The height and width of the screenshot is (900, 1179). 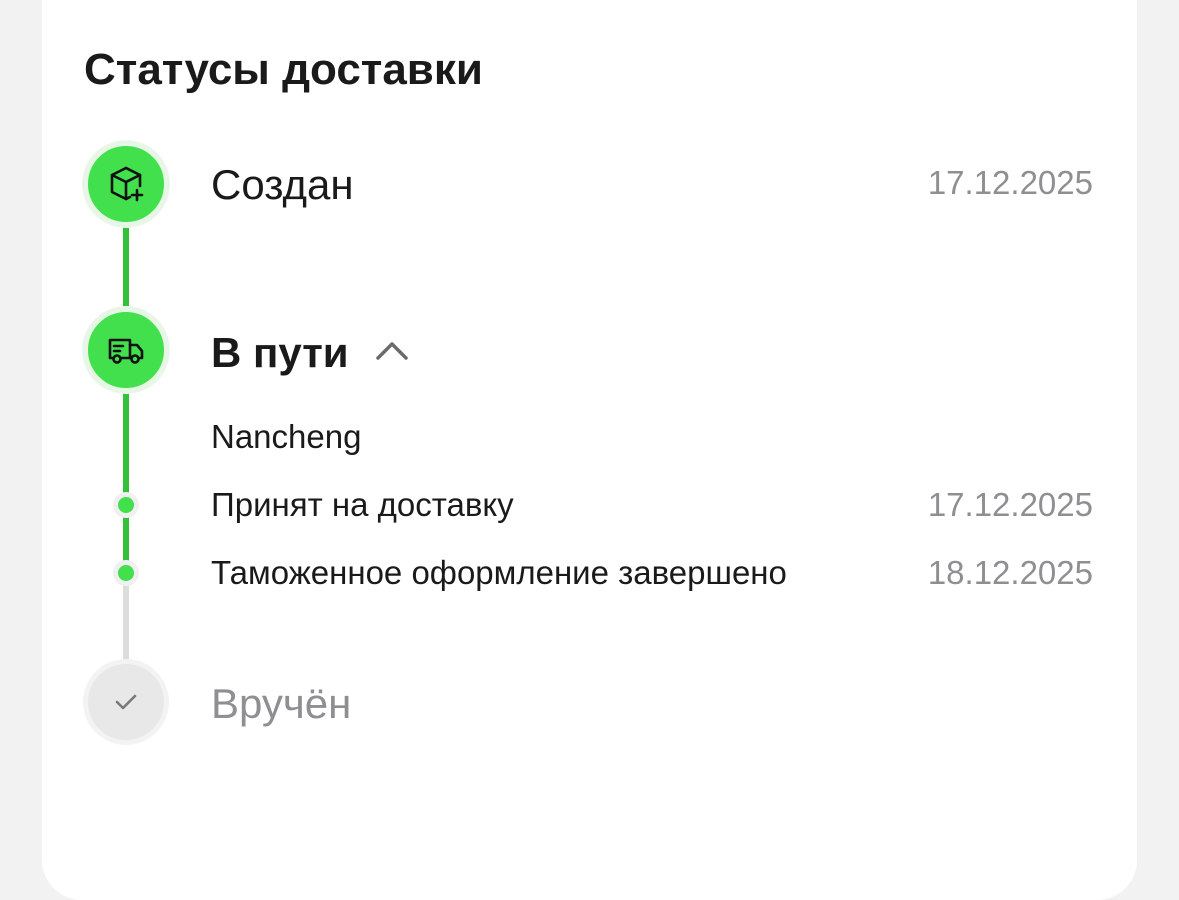 I want to click on status-date-created: 17.12.2025, so click(x=1010, y=182).